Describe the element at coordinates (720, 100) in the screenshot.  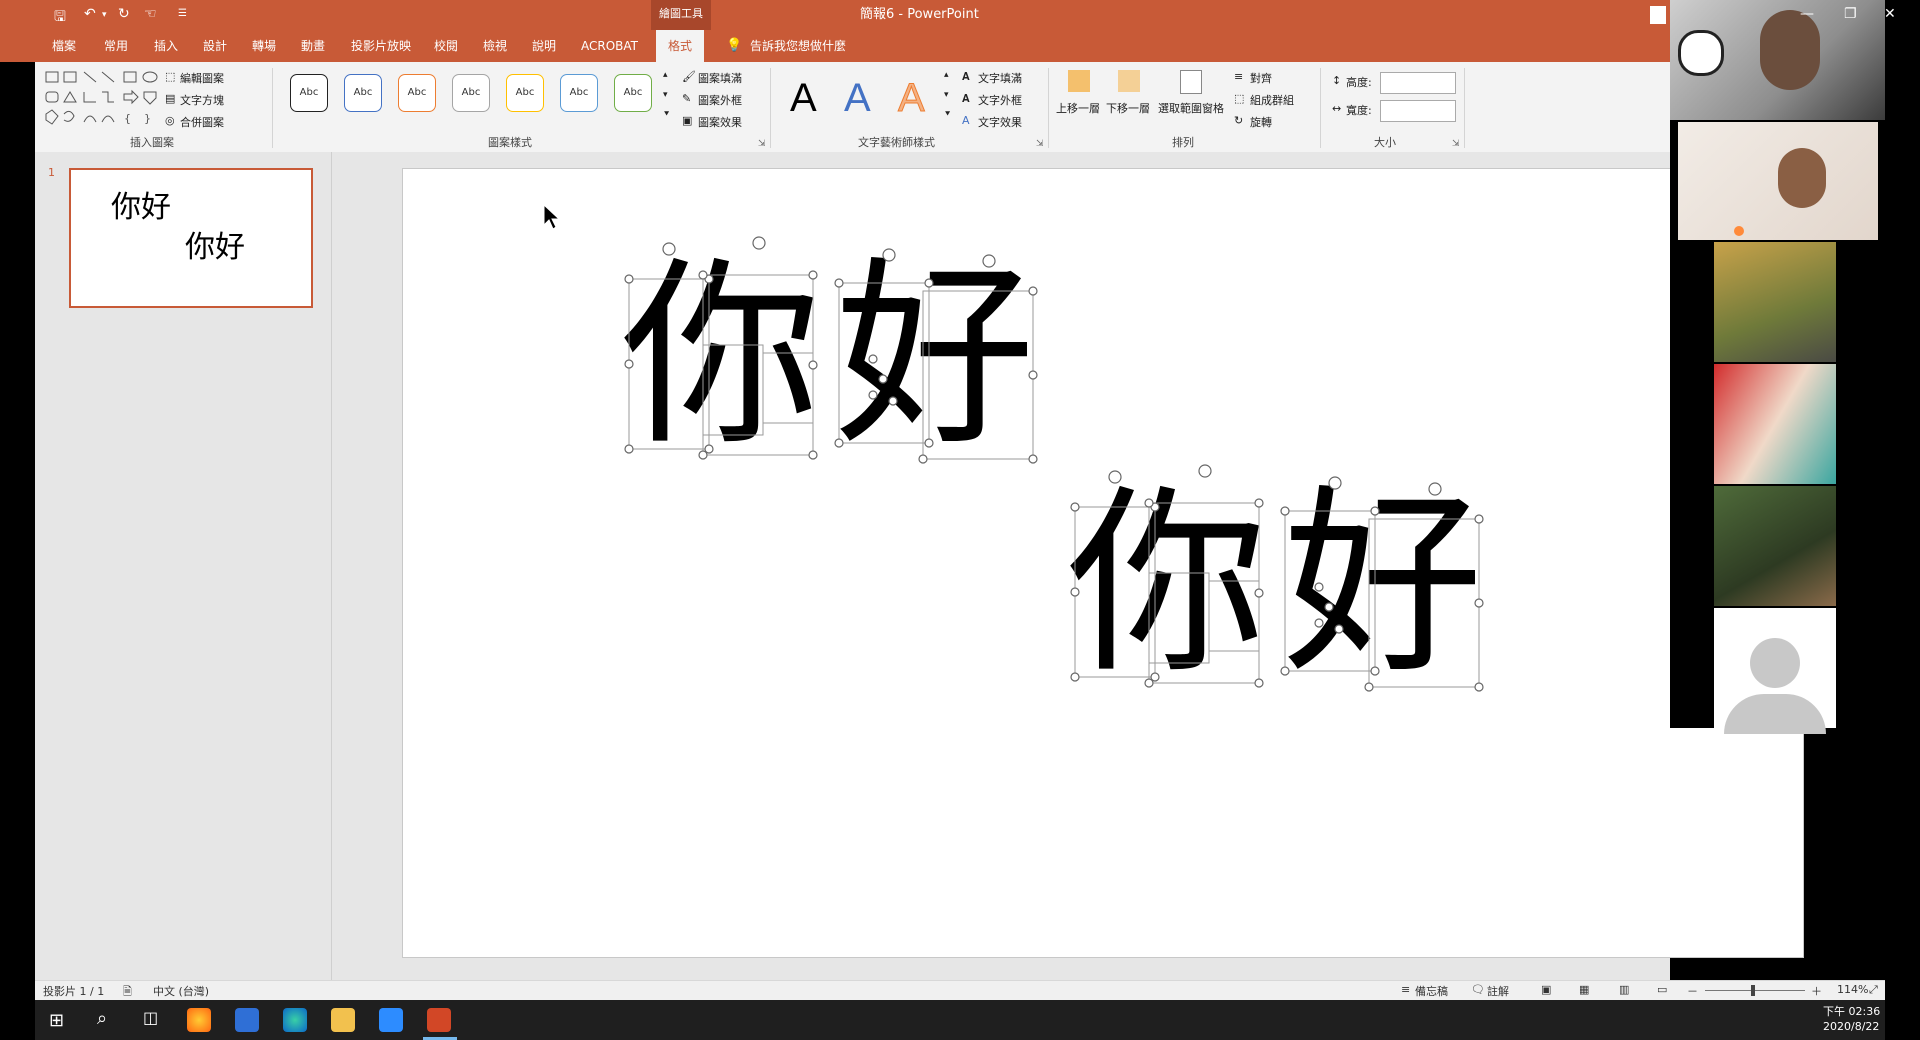
I see `shape-outline-button: 圖案外框` at that location.